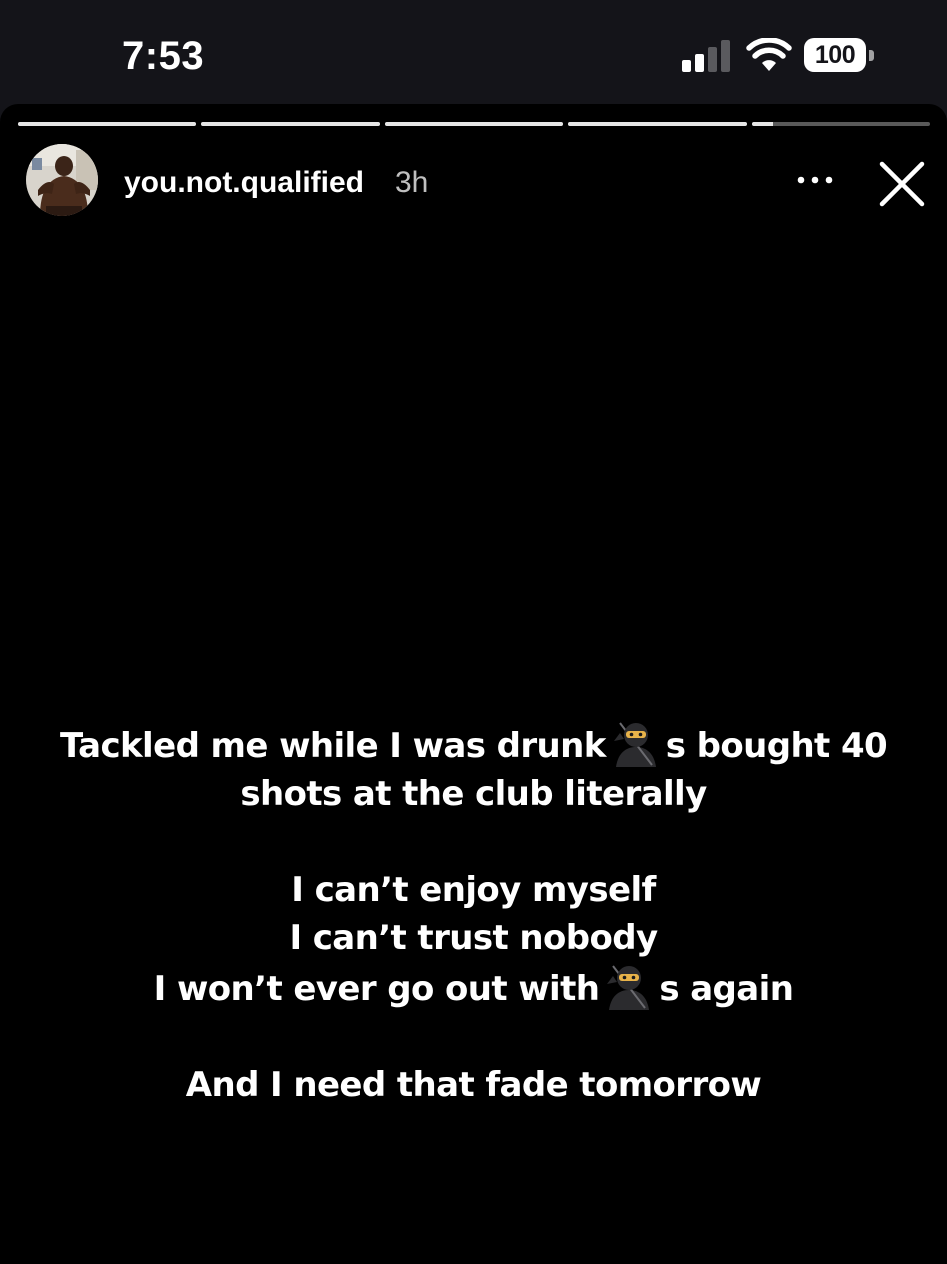 This screenshot has width=947, height=1264. Describe the element at coordinates (412, 182) in the screenshot. I see `story-timestamp: 3h` at that location.